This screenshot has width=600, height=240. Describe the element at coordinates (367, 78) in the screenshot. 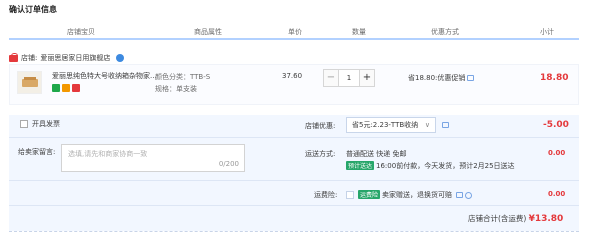

I see `quantity-increase-button: +` at that location.